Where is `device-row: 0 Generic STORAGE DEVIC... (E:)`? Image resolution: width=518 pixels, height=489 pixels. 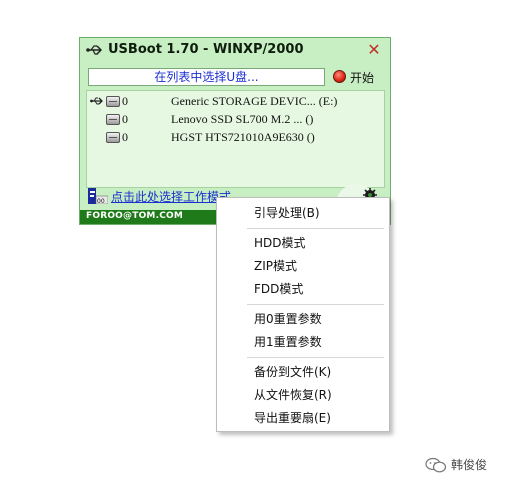
device-row: 0 Generic STORAGE DEVIC... (E:) is located at coordinates (235, 102).